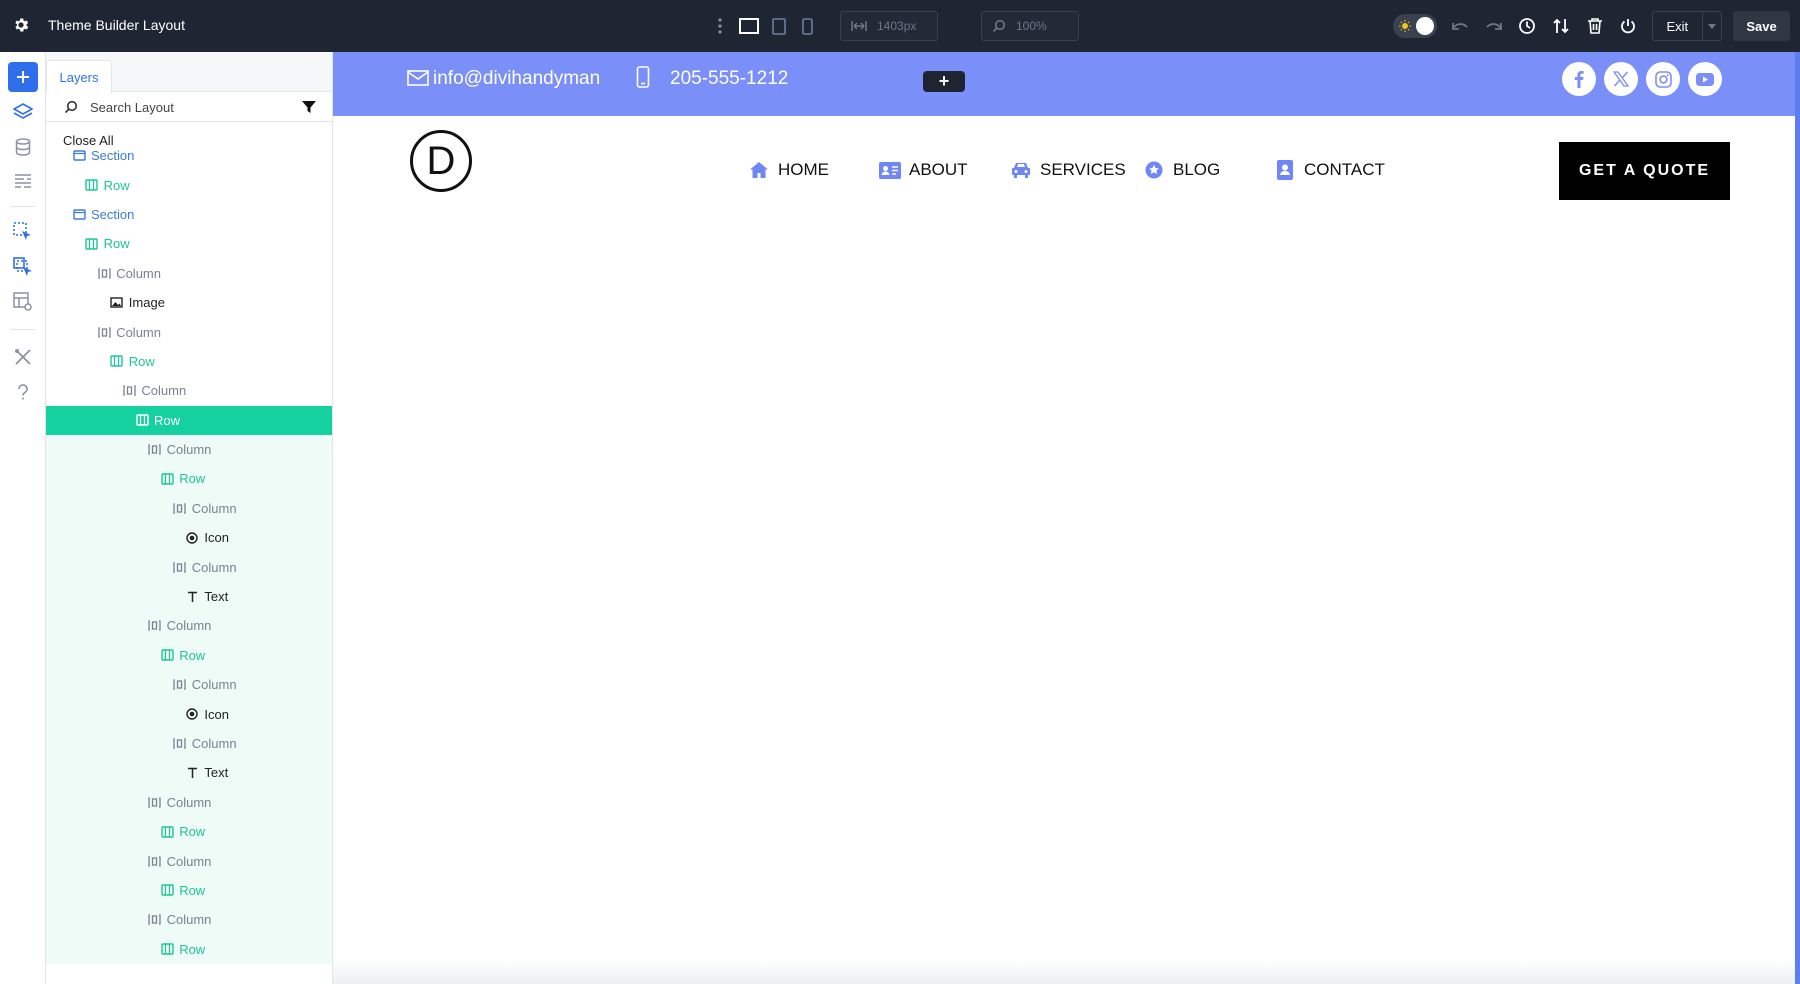  What do you see at coordinates (23, 77) in the screenshot?
I see `add-element-button` at bounding box center [23, 77].